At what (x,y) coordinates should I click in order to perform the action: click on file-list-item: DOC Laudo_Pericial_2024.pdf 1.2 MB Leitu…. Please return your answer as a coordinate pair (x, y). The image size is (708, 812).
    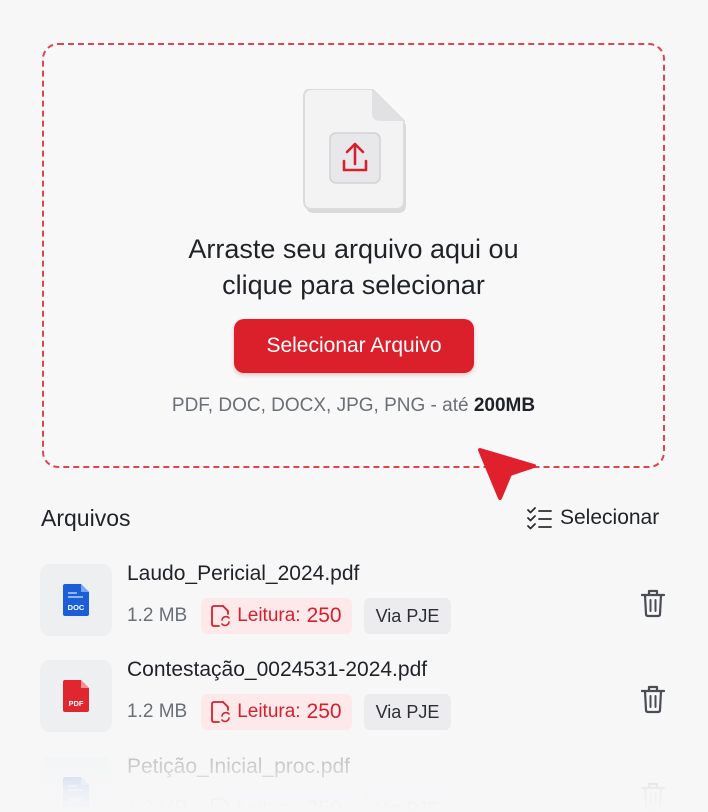
    Looking at the image, I should click on (355, 601).